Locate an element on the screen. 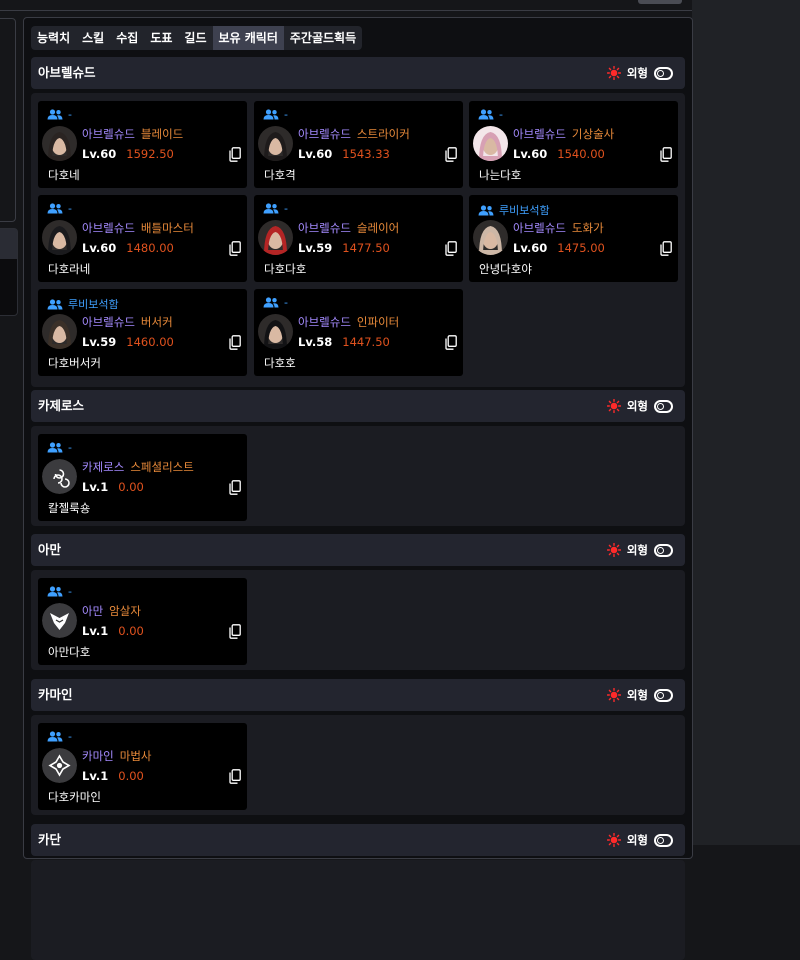  server-section: 카마인 외형 - 카마인 마법사 Lv.1 0.00 다호카마인 is located at coordinates (358, 747).